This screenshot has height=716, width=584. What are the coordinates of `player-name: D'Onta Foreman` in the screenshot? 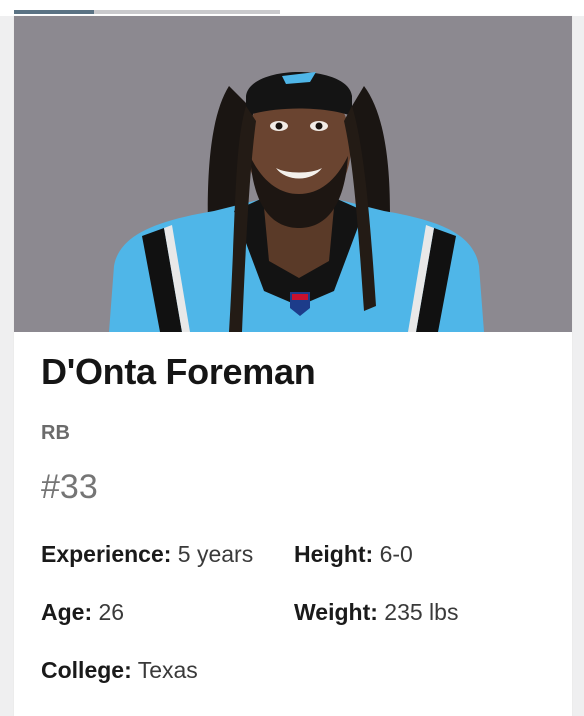 It's located at (178, 371).